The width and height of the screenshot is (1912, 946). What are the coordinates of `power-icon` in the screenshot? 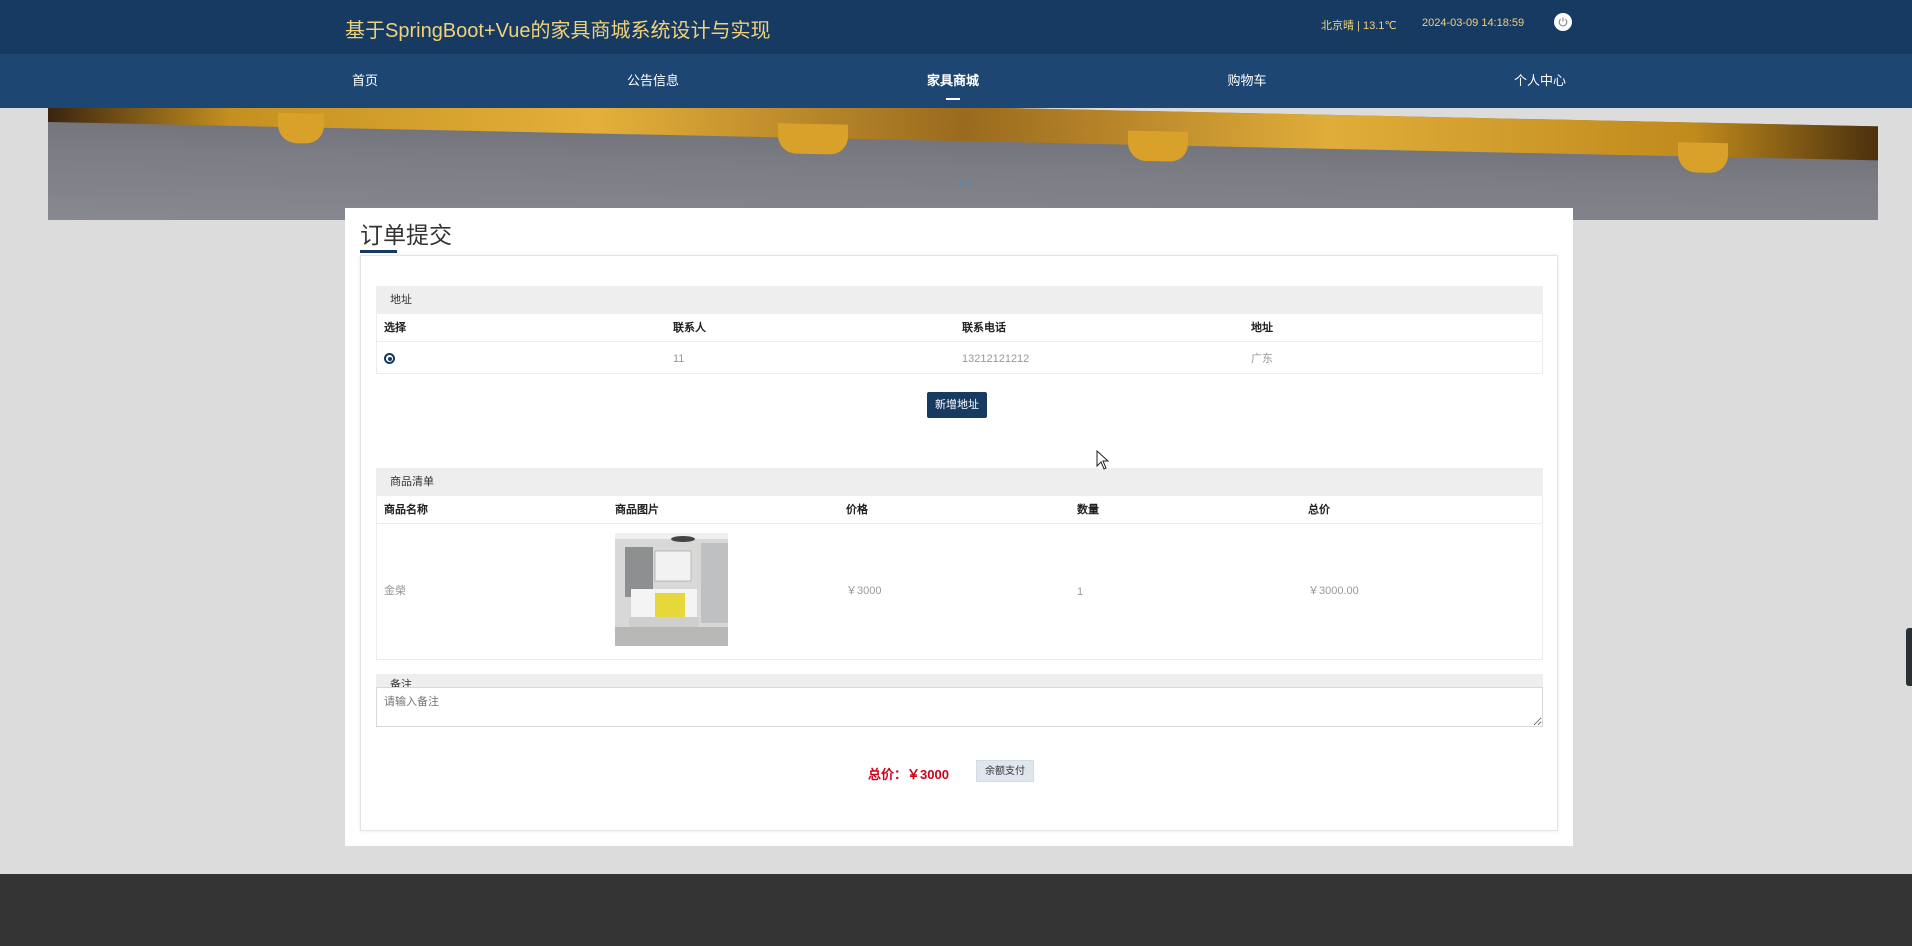 It's located at (1563, 22).